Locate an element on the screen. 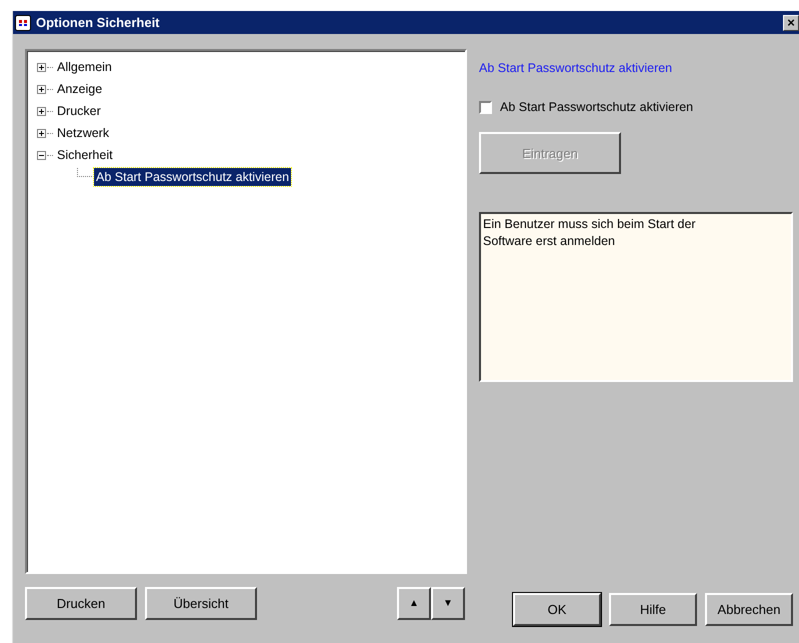 This screenshot has height=643, width=799. window-title: Optionen Sicherheit is located at coordinates (98, 22).